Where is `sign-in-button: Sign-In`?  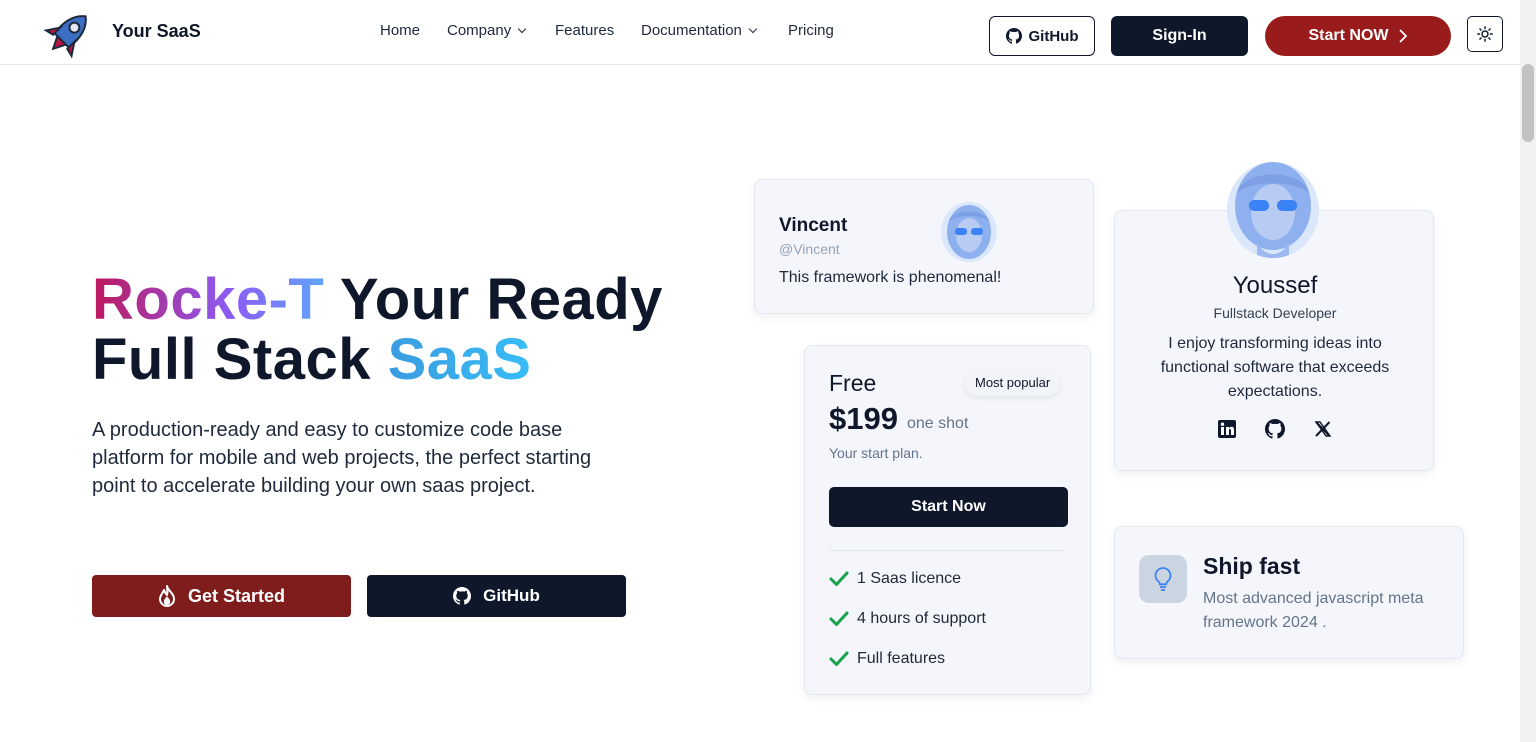 sign-in-button: Sign-In is located at coordinates (1179, 36).